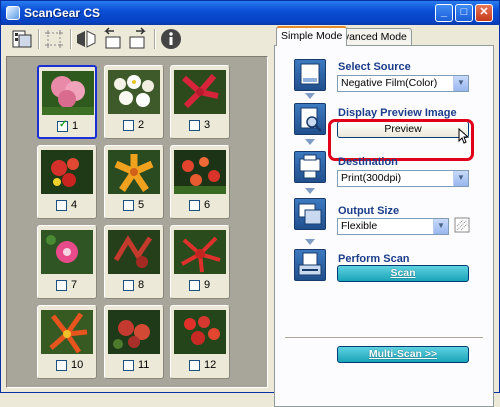  Describe the element at coordinates (22, 39) in the screenshot. I see `thumbnail-view-icon` at that location.